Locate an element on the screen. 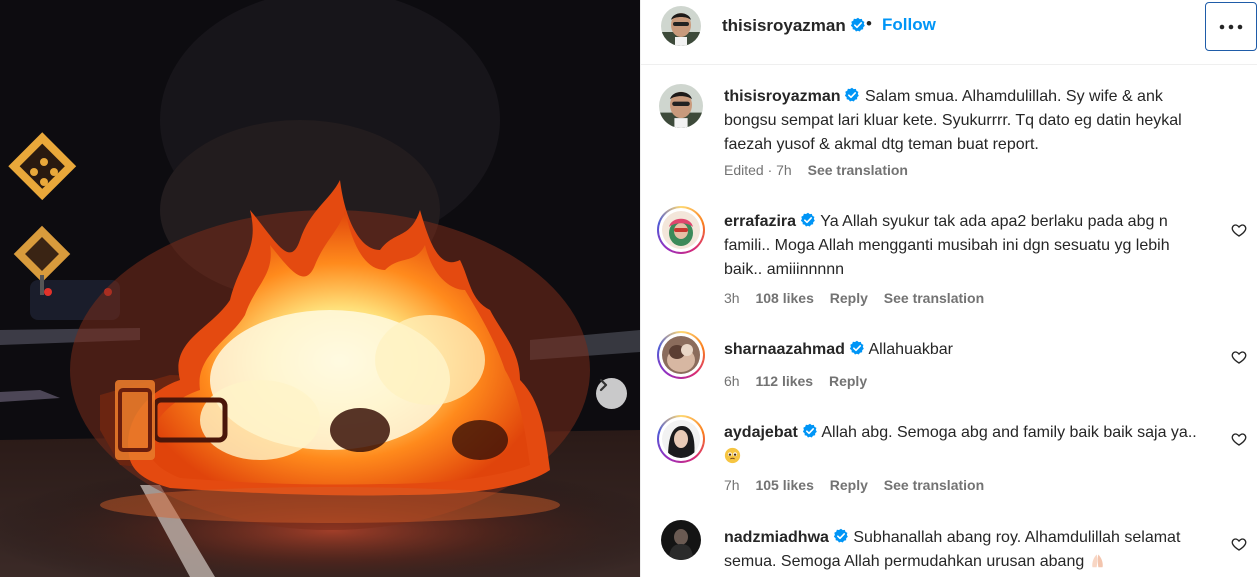  caption-meta: Edited · 7h See translation is located at coordinates (822, 170).